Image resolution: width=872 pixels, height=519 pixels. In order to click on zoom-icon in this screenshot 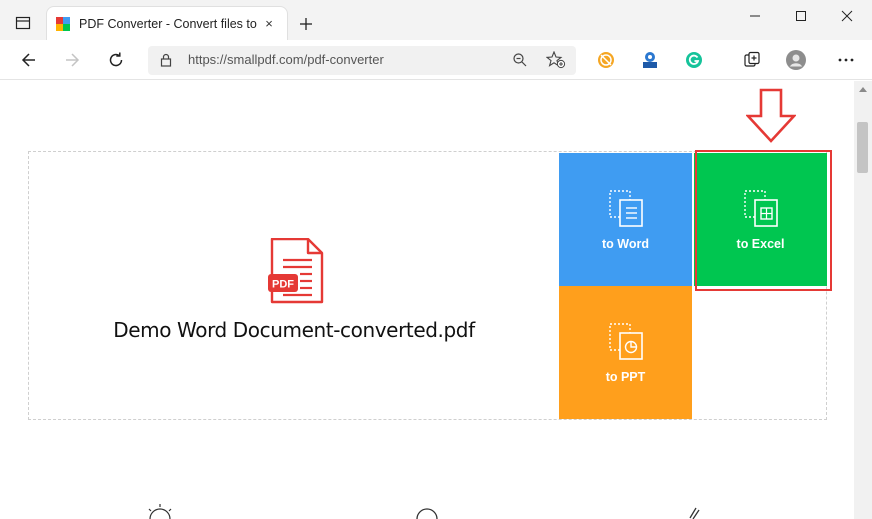, I will do `click(520, 60)`.